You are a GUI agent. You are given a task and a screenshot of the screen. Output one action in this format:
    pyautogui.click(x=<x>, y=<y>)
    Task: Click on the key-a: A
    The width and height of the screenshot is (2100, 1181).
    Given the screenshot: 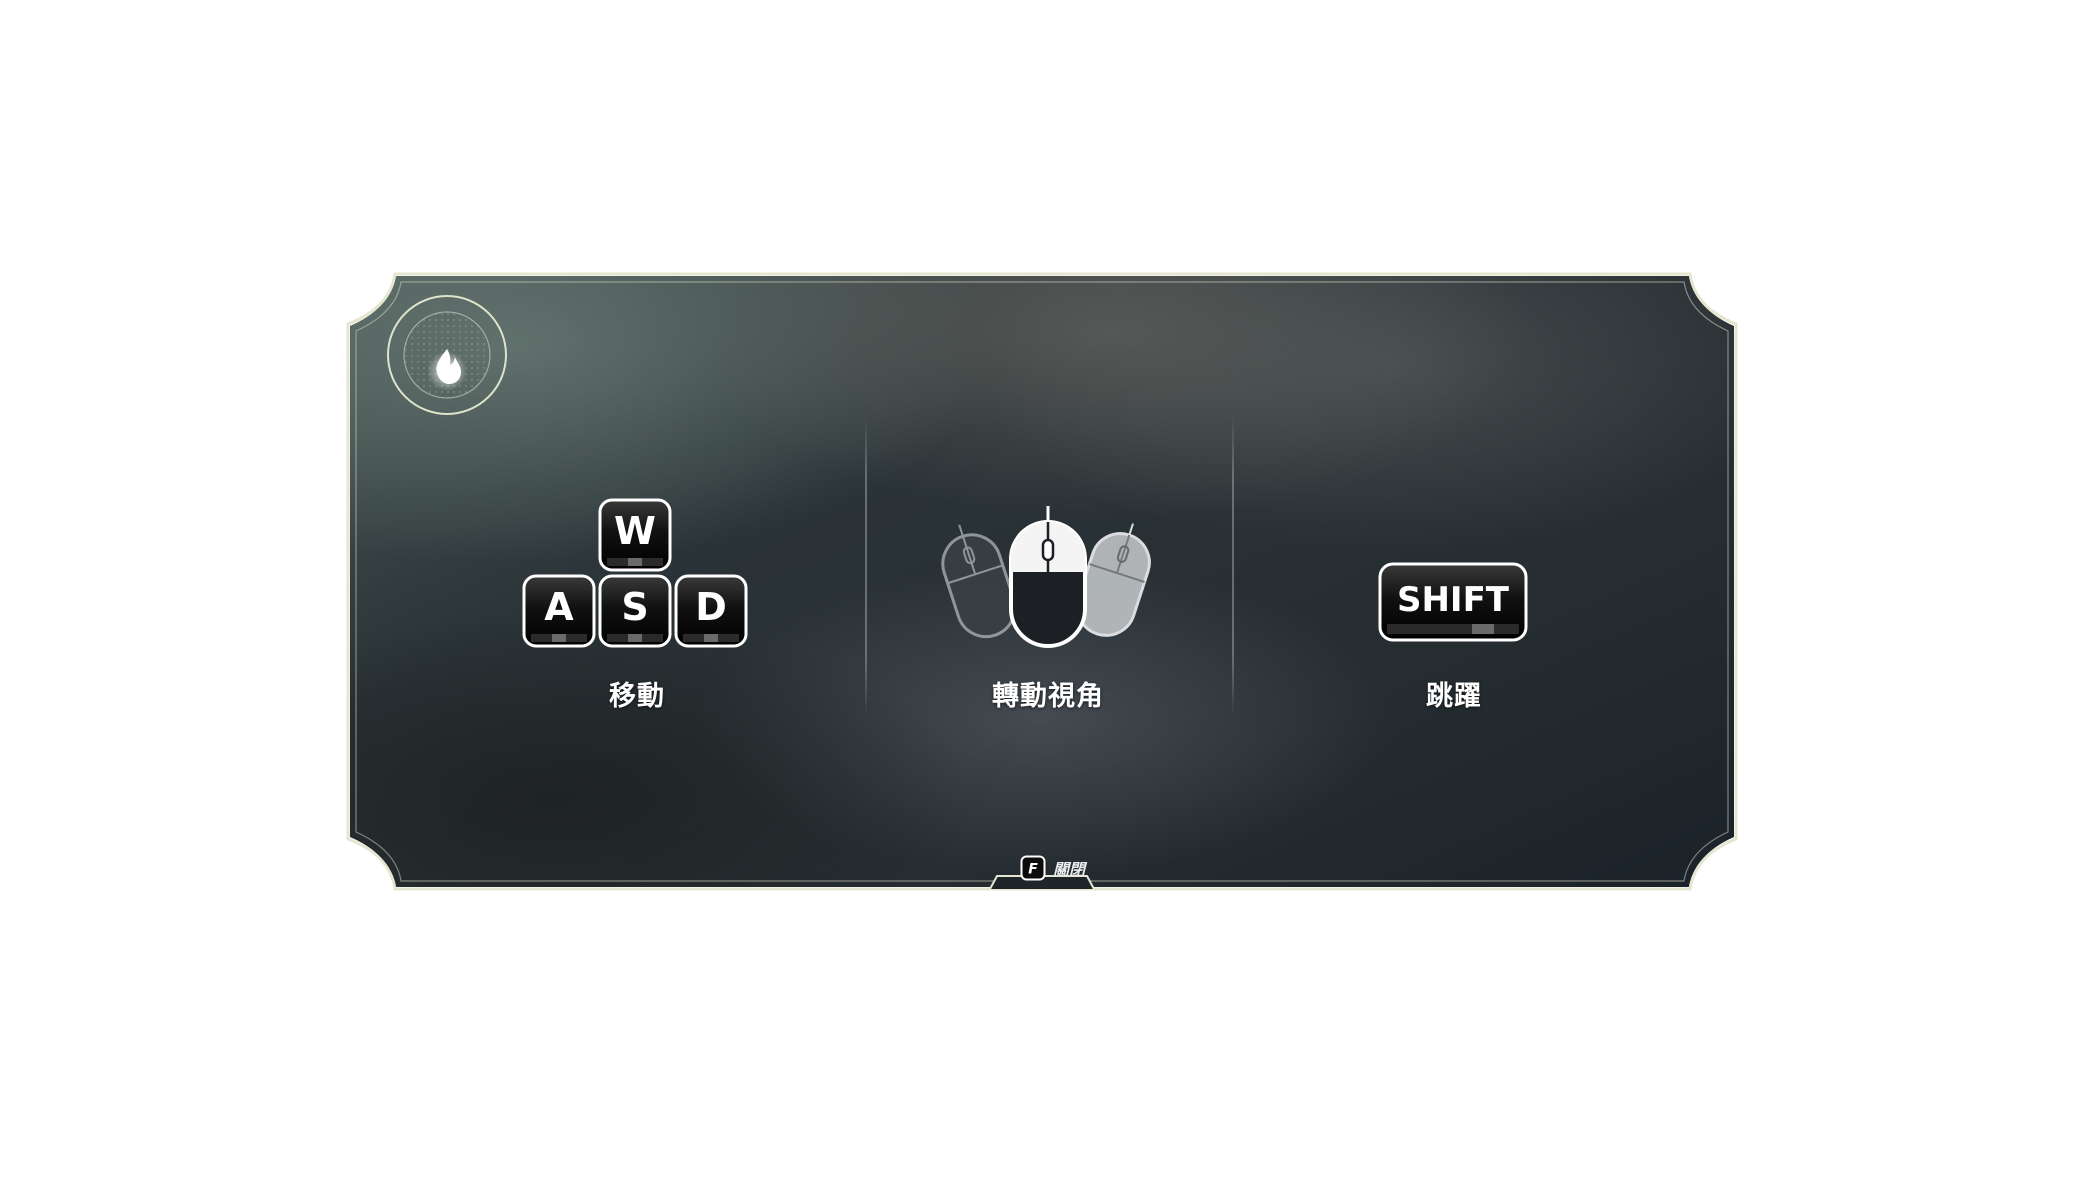 What is the action you would take?
    pyautogui.click(x=559, y=611)
    